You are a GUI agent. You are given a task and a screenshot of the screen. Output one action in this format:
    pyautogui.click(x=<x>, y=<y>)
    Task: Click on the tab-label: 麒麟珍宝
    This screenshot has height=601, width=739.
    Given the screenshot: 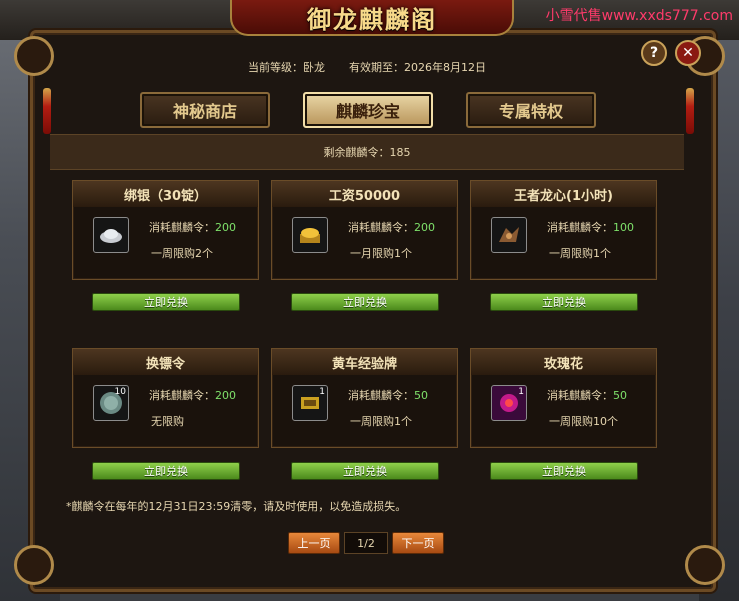 What is the action you would take?
    pyautogui.click(x=367, y=111)
    